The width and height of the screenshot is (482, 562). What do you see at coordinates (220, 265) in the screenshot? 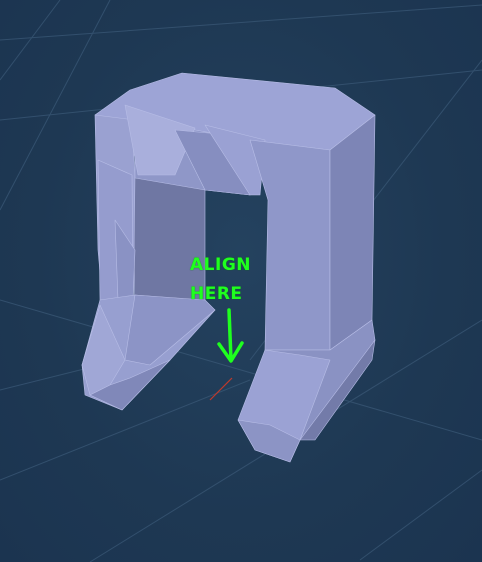
I see `annotation-line-1: ALIGN` at bounding box center [220, 265].